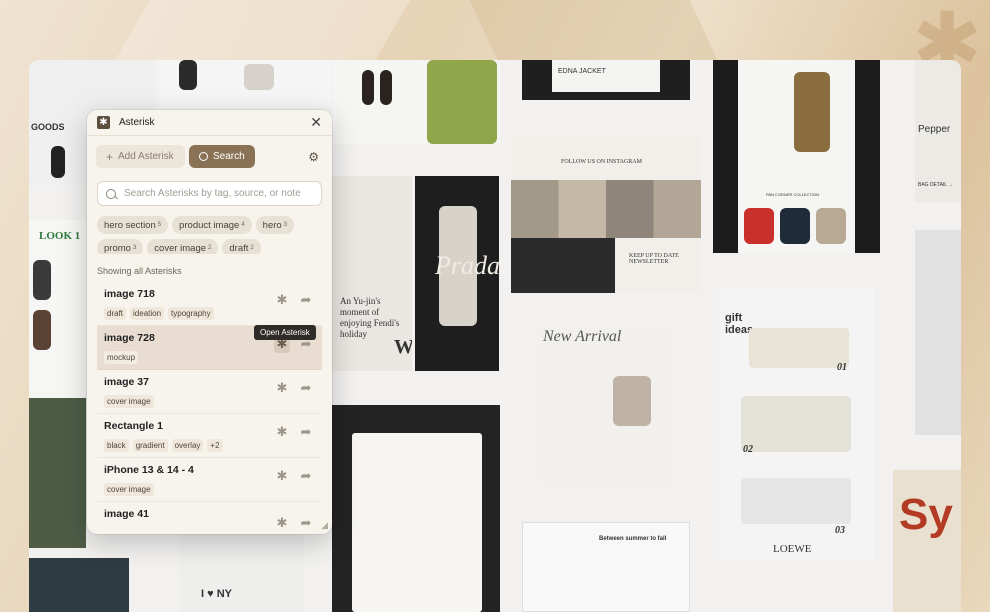 The width and height of the screenshot is (990, 612). Describe the element at coordinates (748, 449) in the screenshot. I see `number-02: 02` at that location.